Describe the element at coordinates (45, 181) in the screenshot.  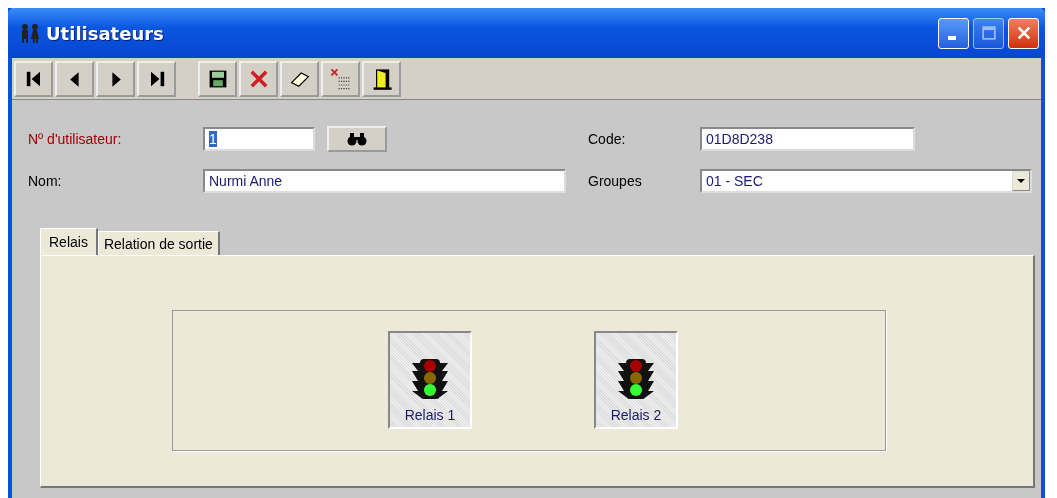
I see `name-label: Nom:` at that location.